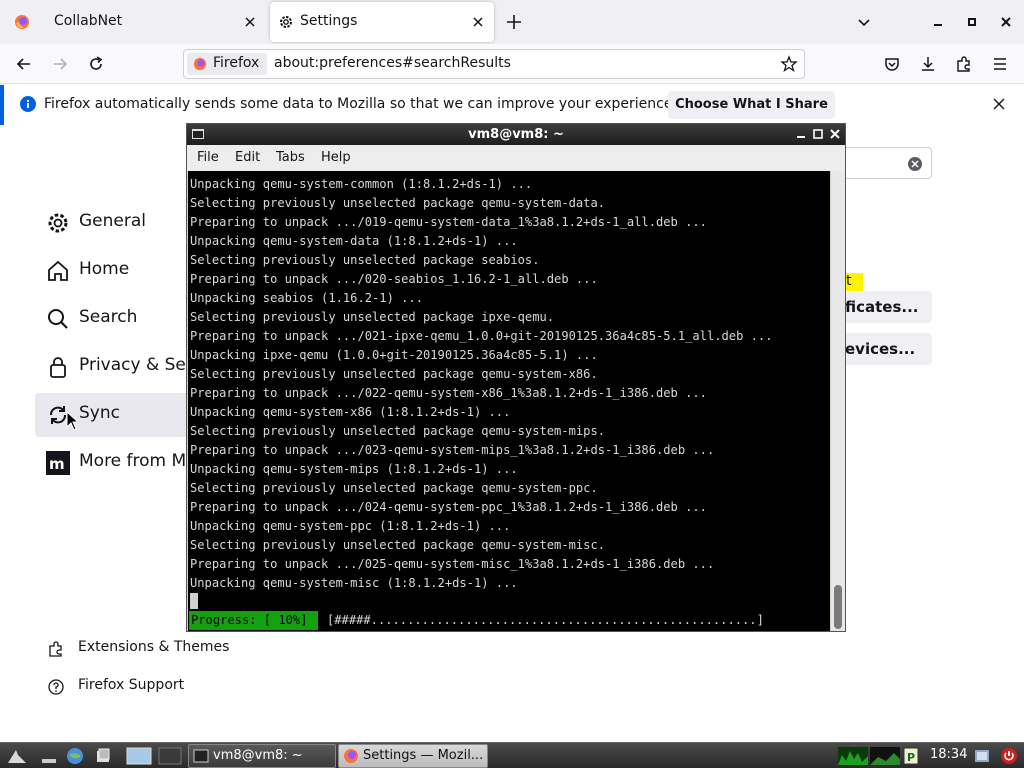  Describe the element at coordinates (117, 415) in the screenshot. I see `category-sync: Sync` at that location.